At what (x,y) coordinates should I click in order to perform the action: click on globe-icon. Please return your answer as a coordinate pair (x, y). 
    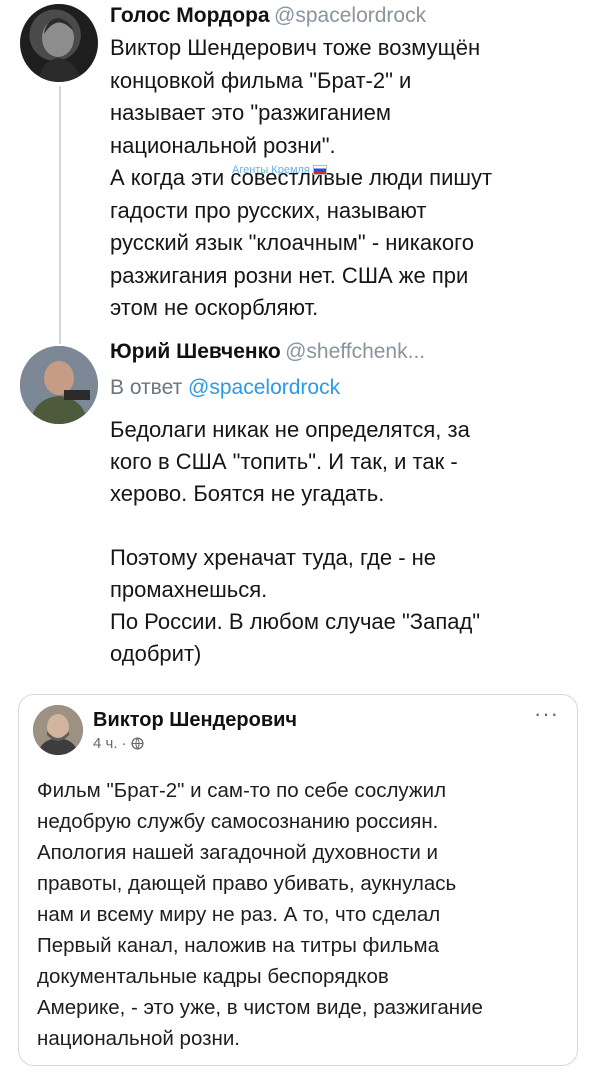
    Looking at the image, I should click on (137, 743).